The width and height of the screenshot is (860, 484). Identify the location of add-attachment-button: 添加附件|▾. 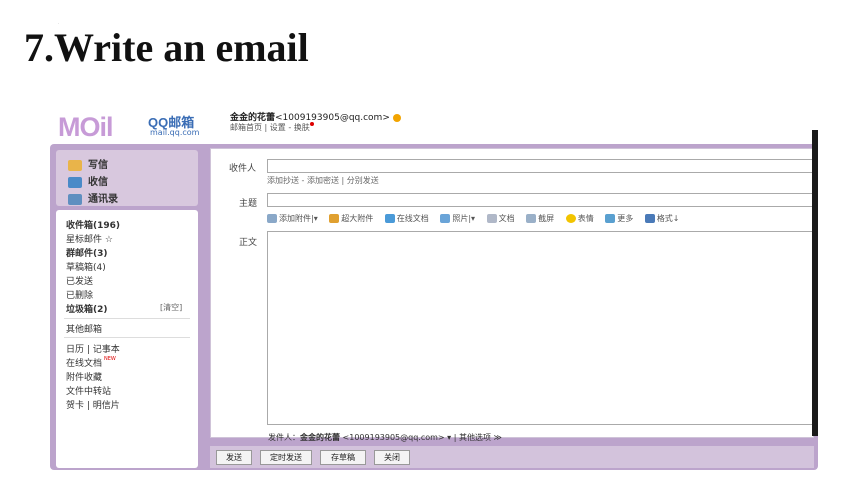
(292, 218).